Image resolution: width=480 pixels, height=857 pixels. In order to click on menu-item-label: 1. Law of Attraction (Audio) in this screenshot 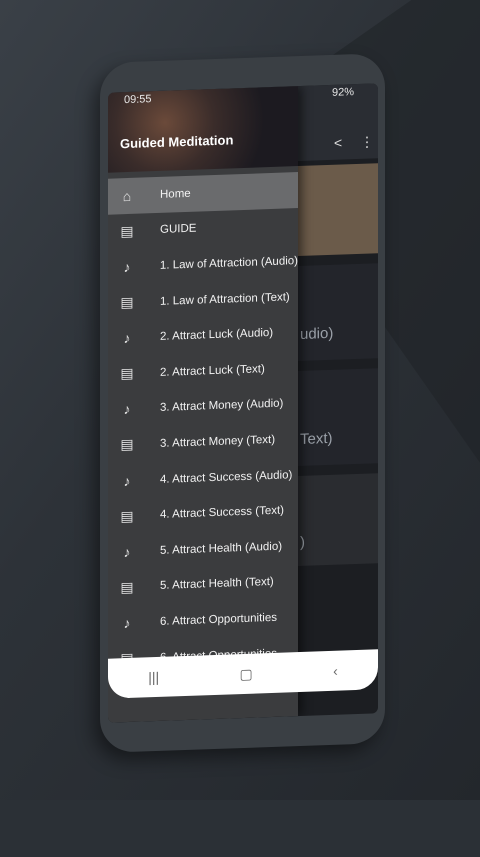, I will do `click(228, 263)`.